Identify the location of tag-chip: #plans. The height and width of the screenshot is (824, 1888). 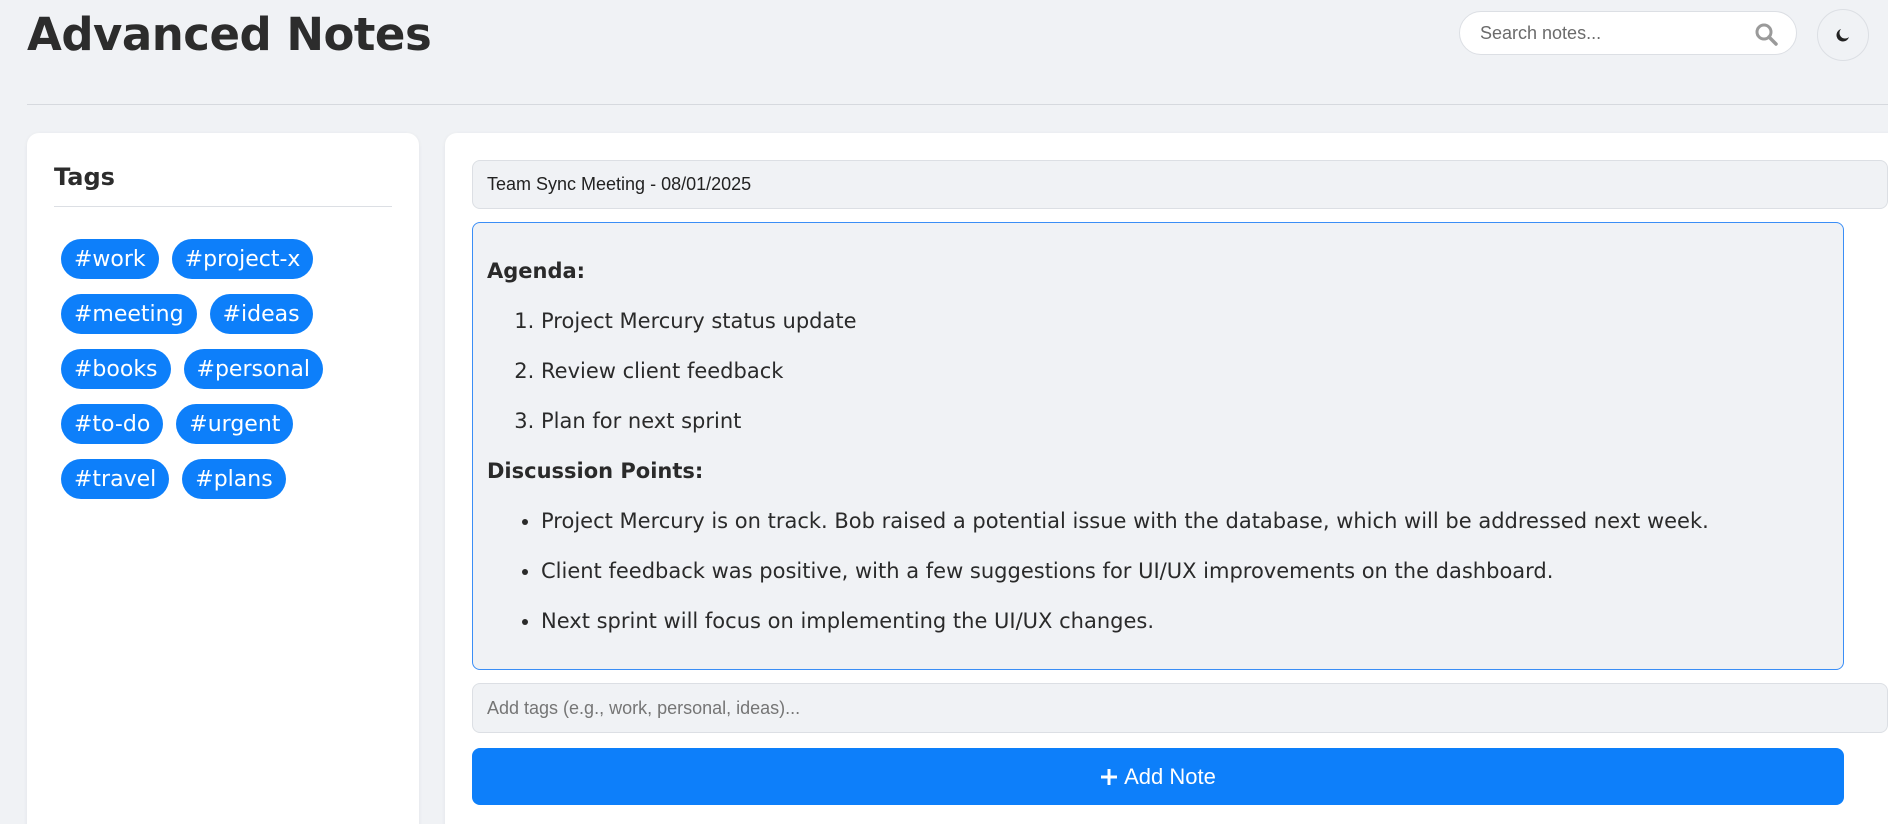
(234, 479).